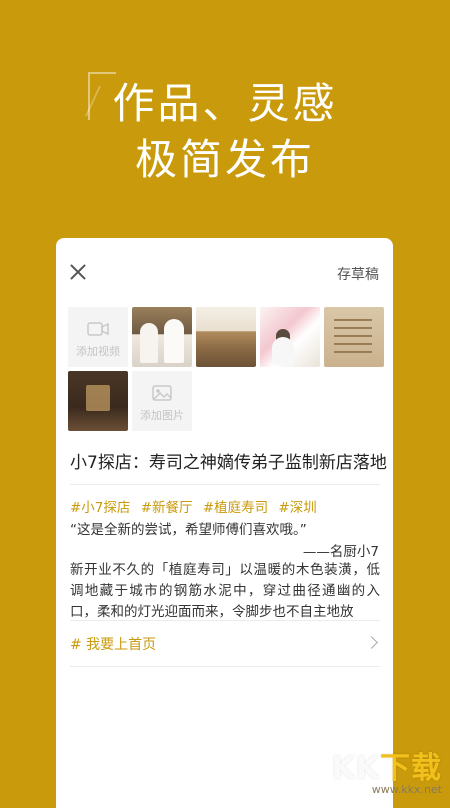 The width and height of the screenshot is (450, 808). Describe the element at coordinates (235, 508) in the screenshot. I see `tag-chip: #植庭寿司` at that location.